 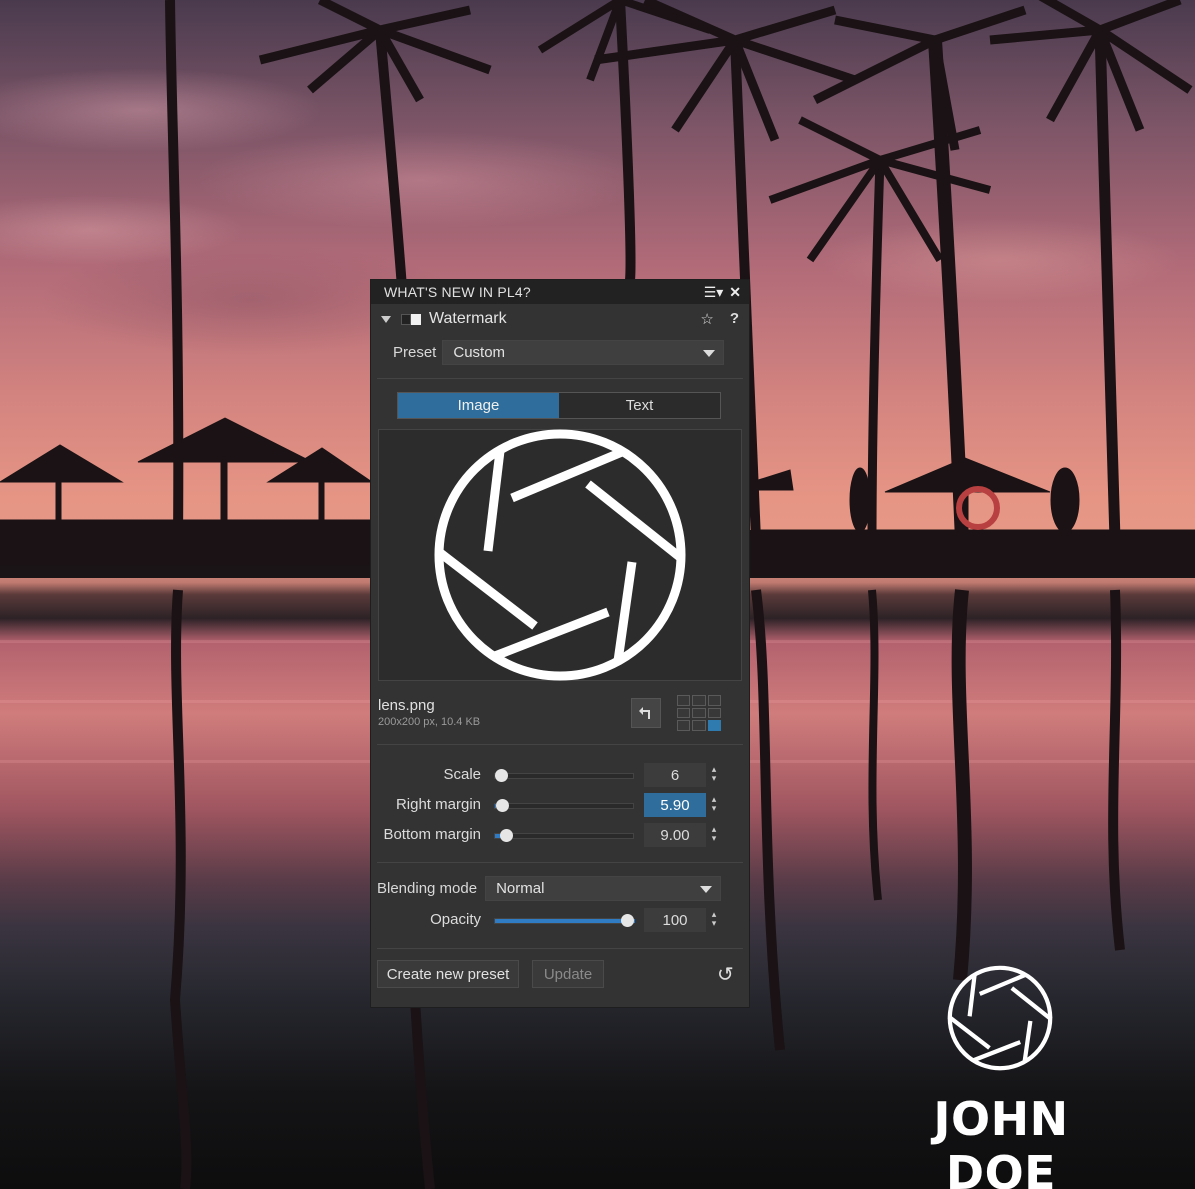 What do you see at coordinates (725, 974) in the screenshot?
I see `reset-icon: ↺` at bounding box center [725, 974].